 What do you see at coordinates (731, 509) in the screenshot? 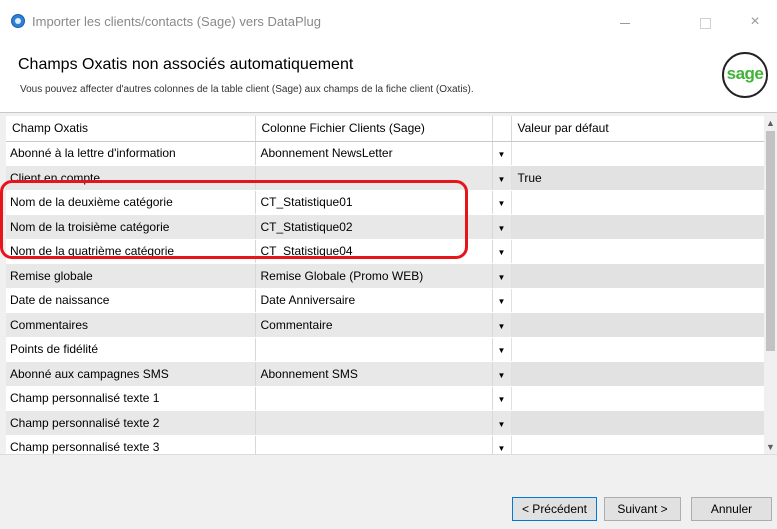
I see `cancel-button: Annuler` at bounding box center [731, 509].